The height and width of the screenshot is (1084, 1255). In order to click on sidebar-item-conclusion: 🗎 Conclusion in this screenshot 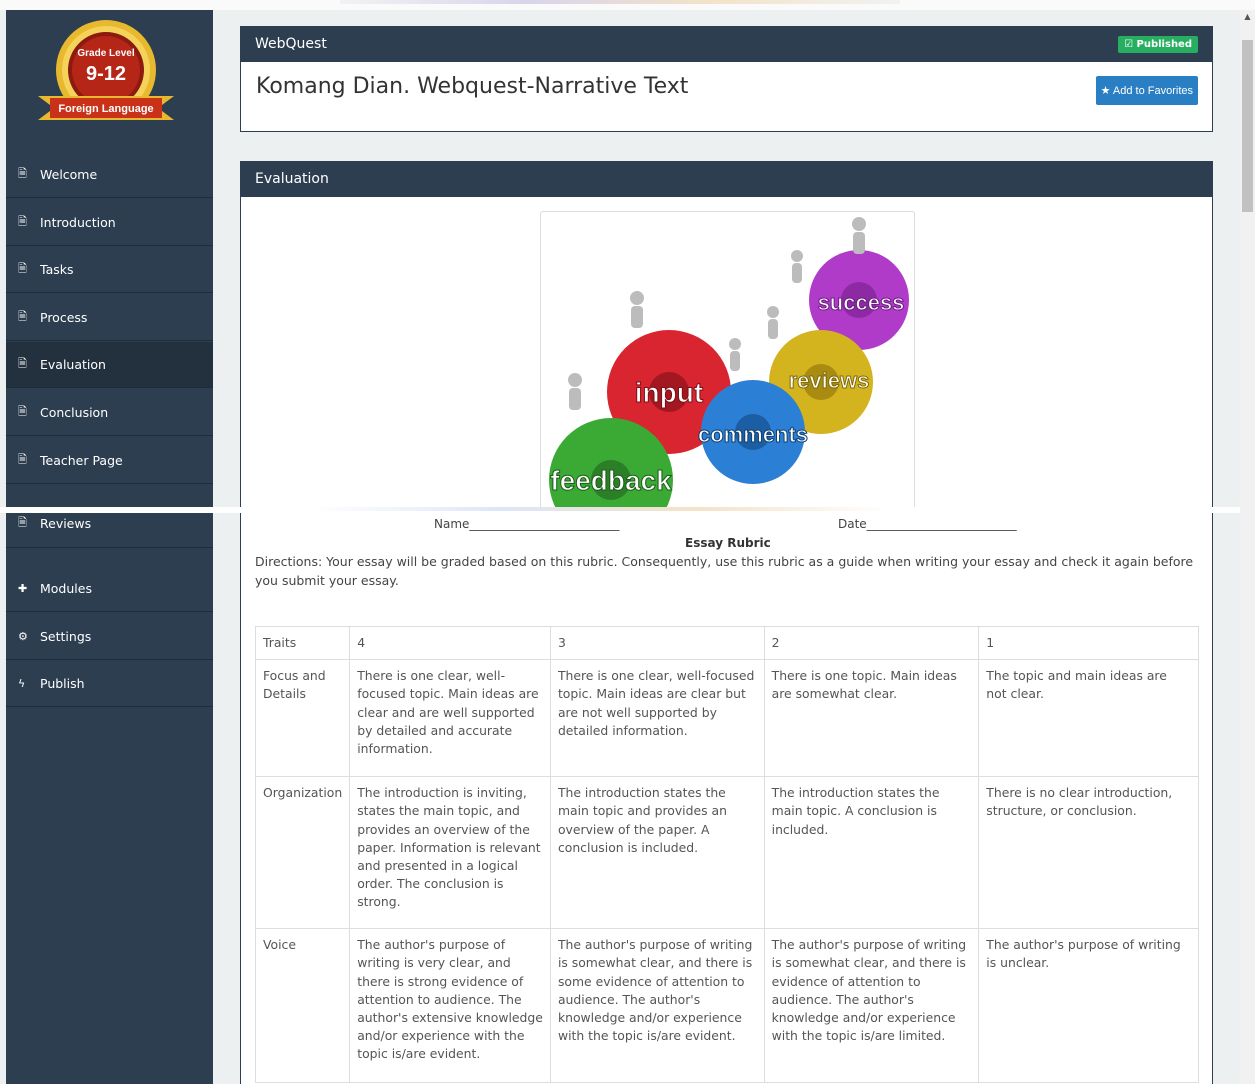, I will do `click(109, 413)`.